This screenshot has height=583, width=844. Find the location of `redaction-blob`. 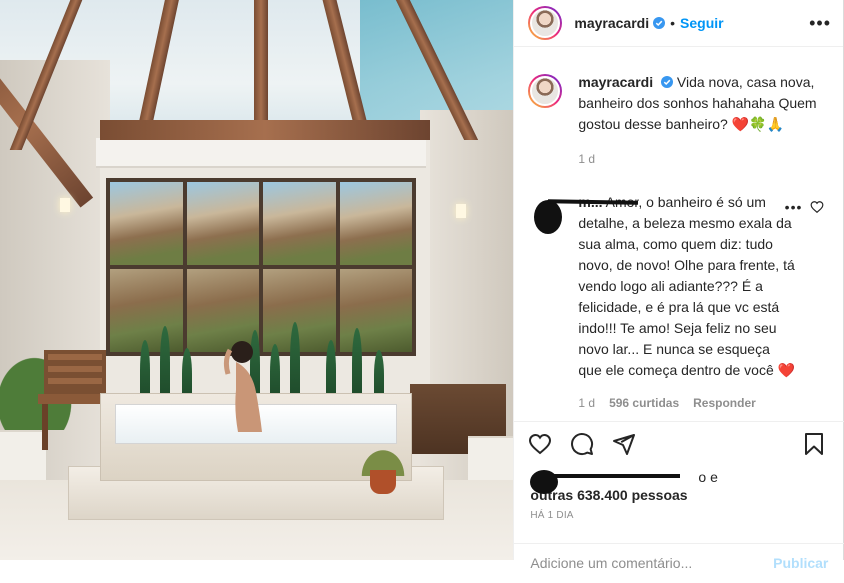

redaction-blob is located at coordinates (548, 217).